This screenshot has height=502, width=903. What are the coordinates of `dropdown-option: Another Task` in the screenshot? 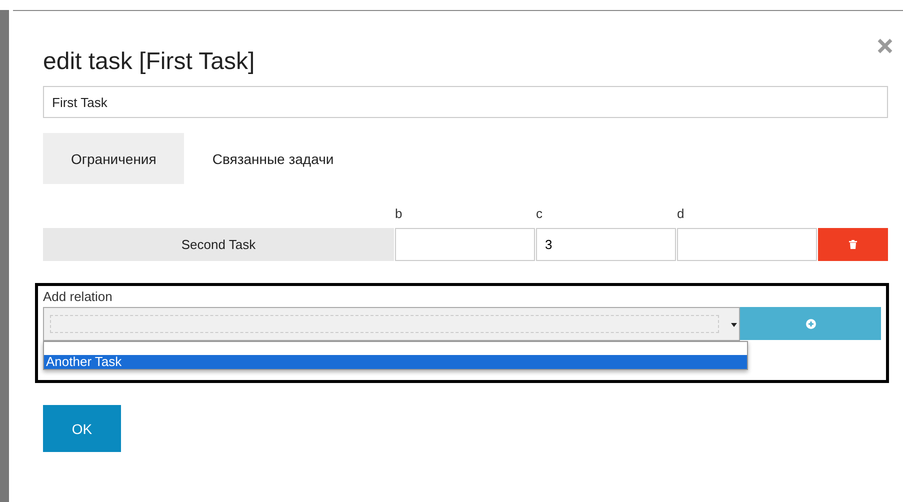 It's located at (395, 362).